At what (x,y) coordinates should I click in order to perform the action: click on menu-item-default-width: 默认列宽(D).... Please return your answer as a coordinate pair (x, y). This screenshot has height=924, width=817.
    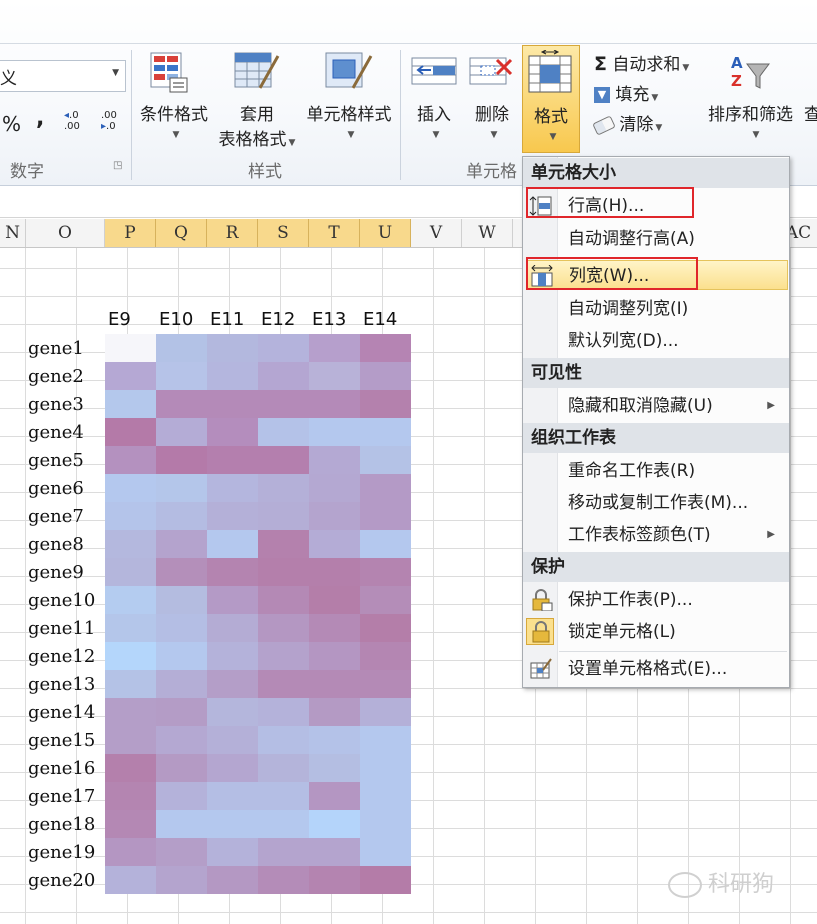
    Looking at the image, I should click on (656, 341).